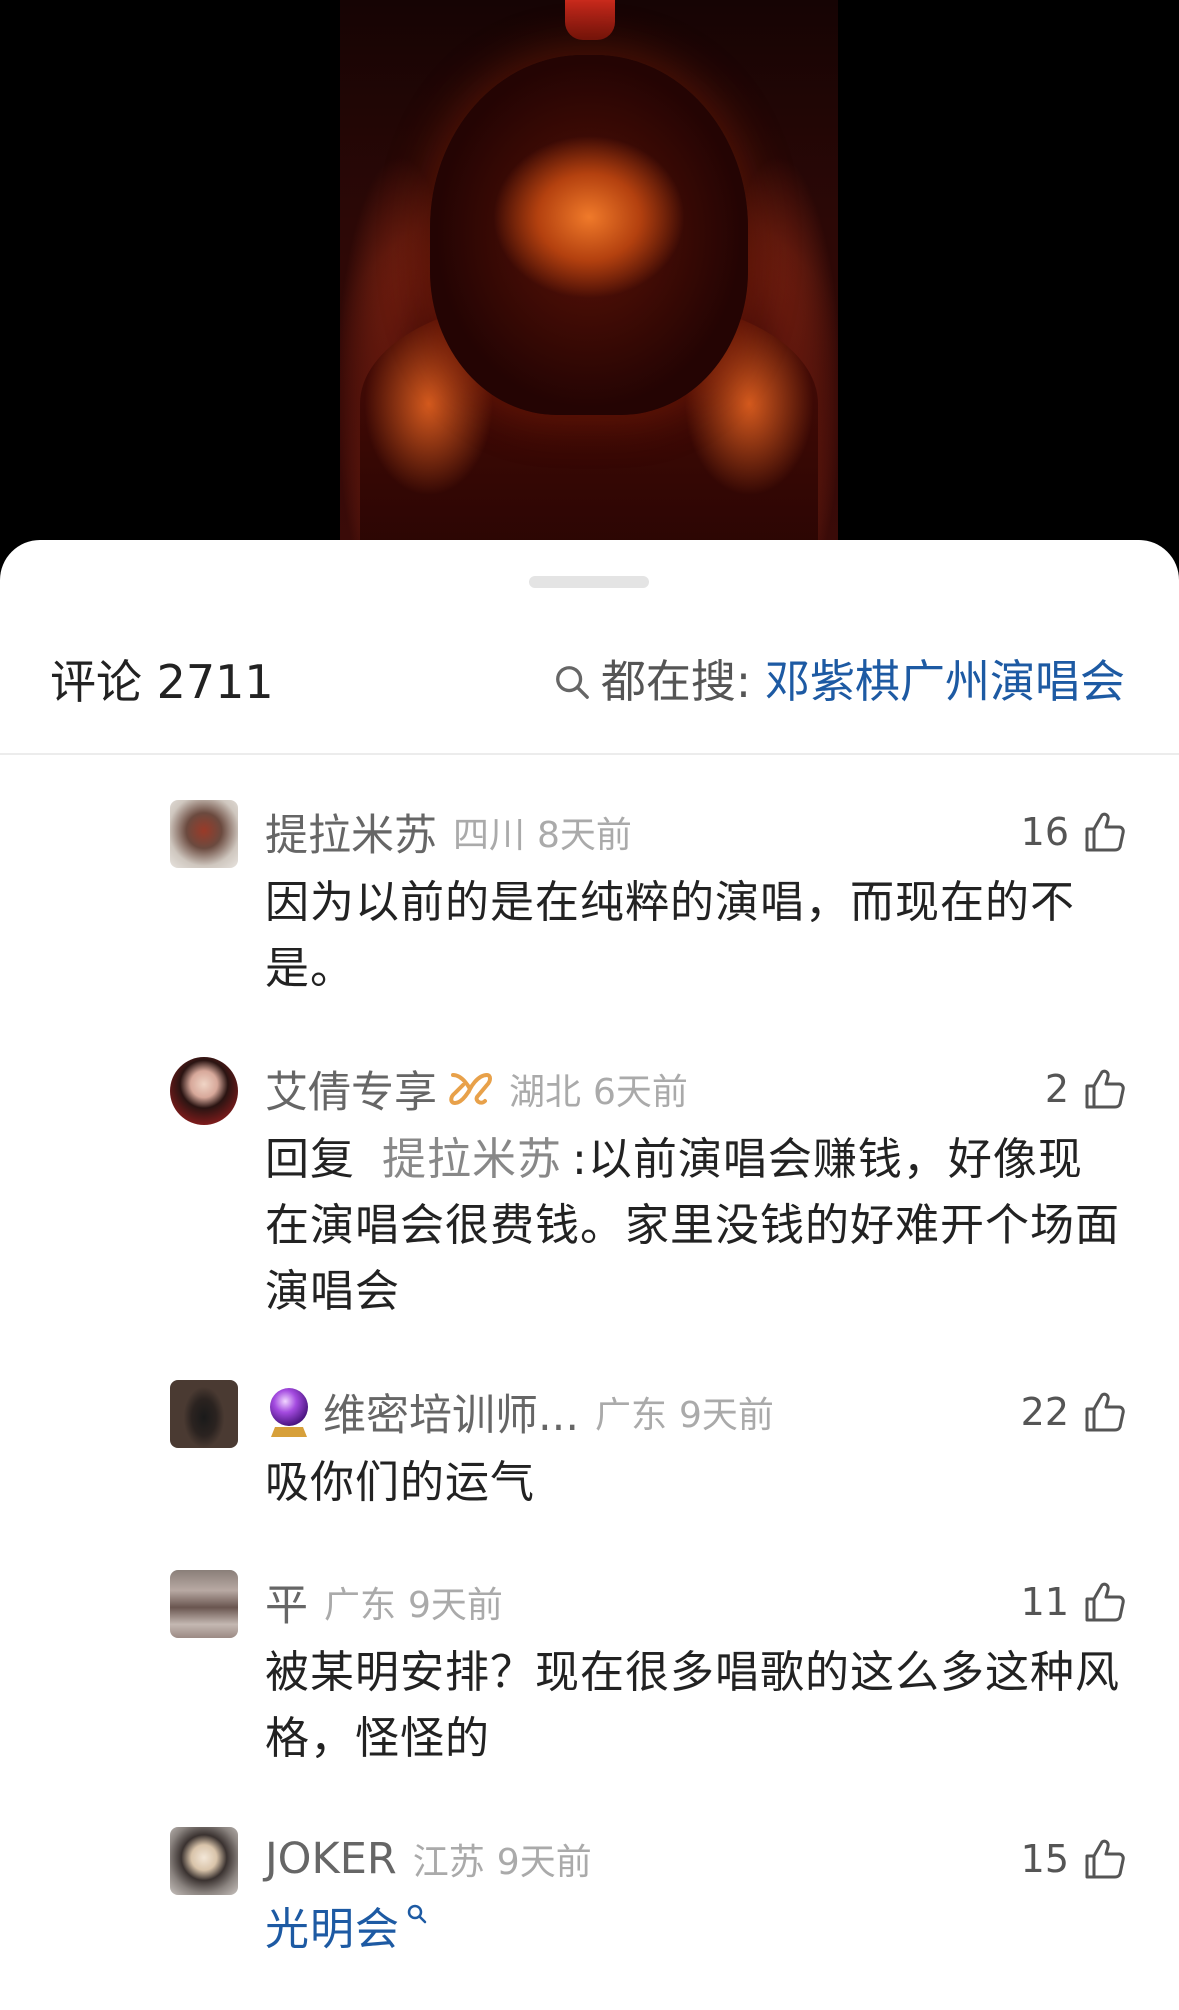  Describe the element at coordinates (489, 835) in the screenshot. I see `location: 四川` at that location.